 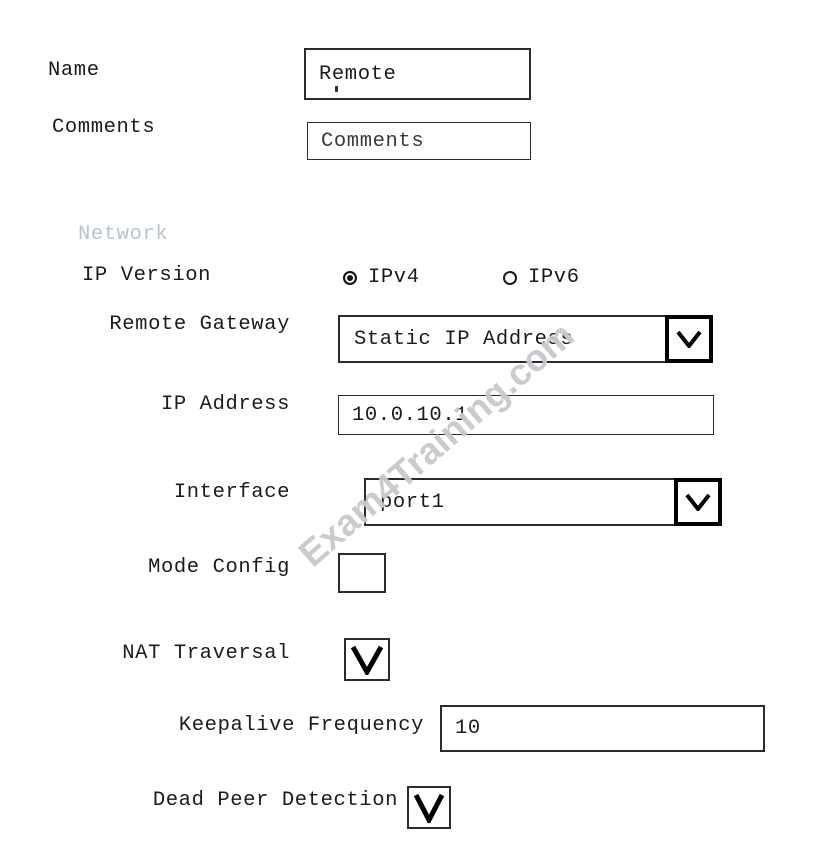 What do you see at coordinates (219, 567) in the screenshot?
I see `mode-config-label: Mode Config` at bounding box center [219, 567].